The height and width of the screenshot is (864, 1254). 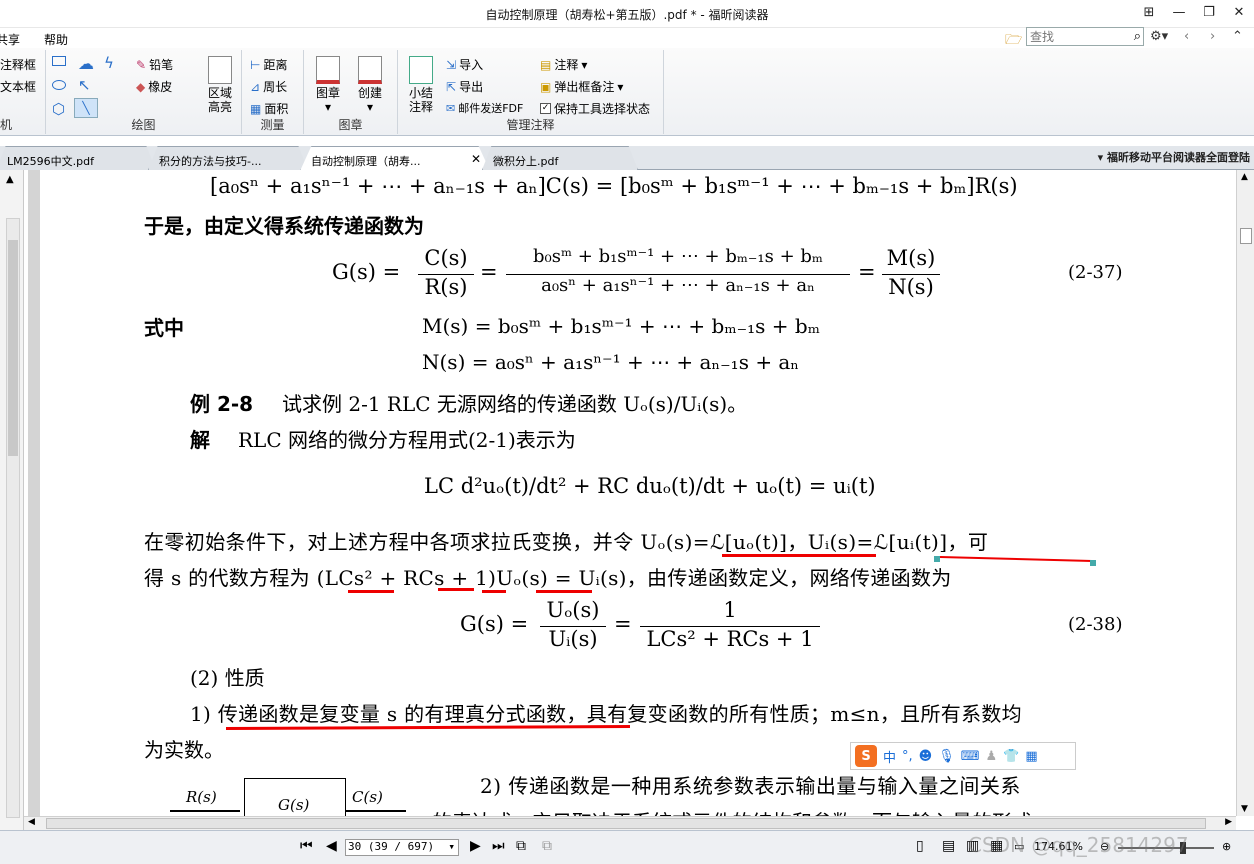 I want to click on minimize-button: —, so click(x=1179, y=12).